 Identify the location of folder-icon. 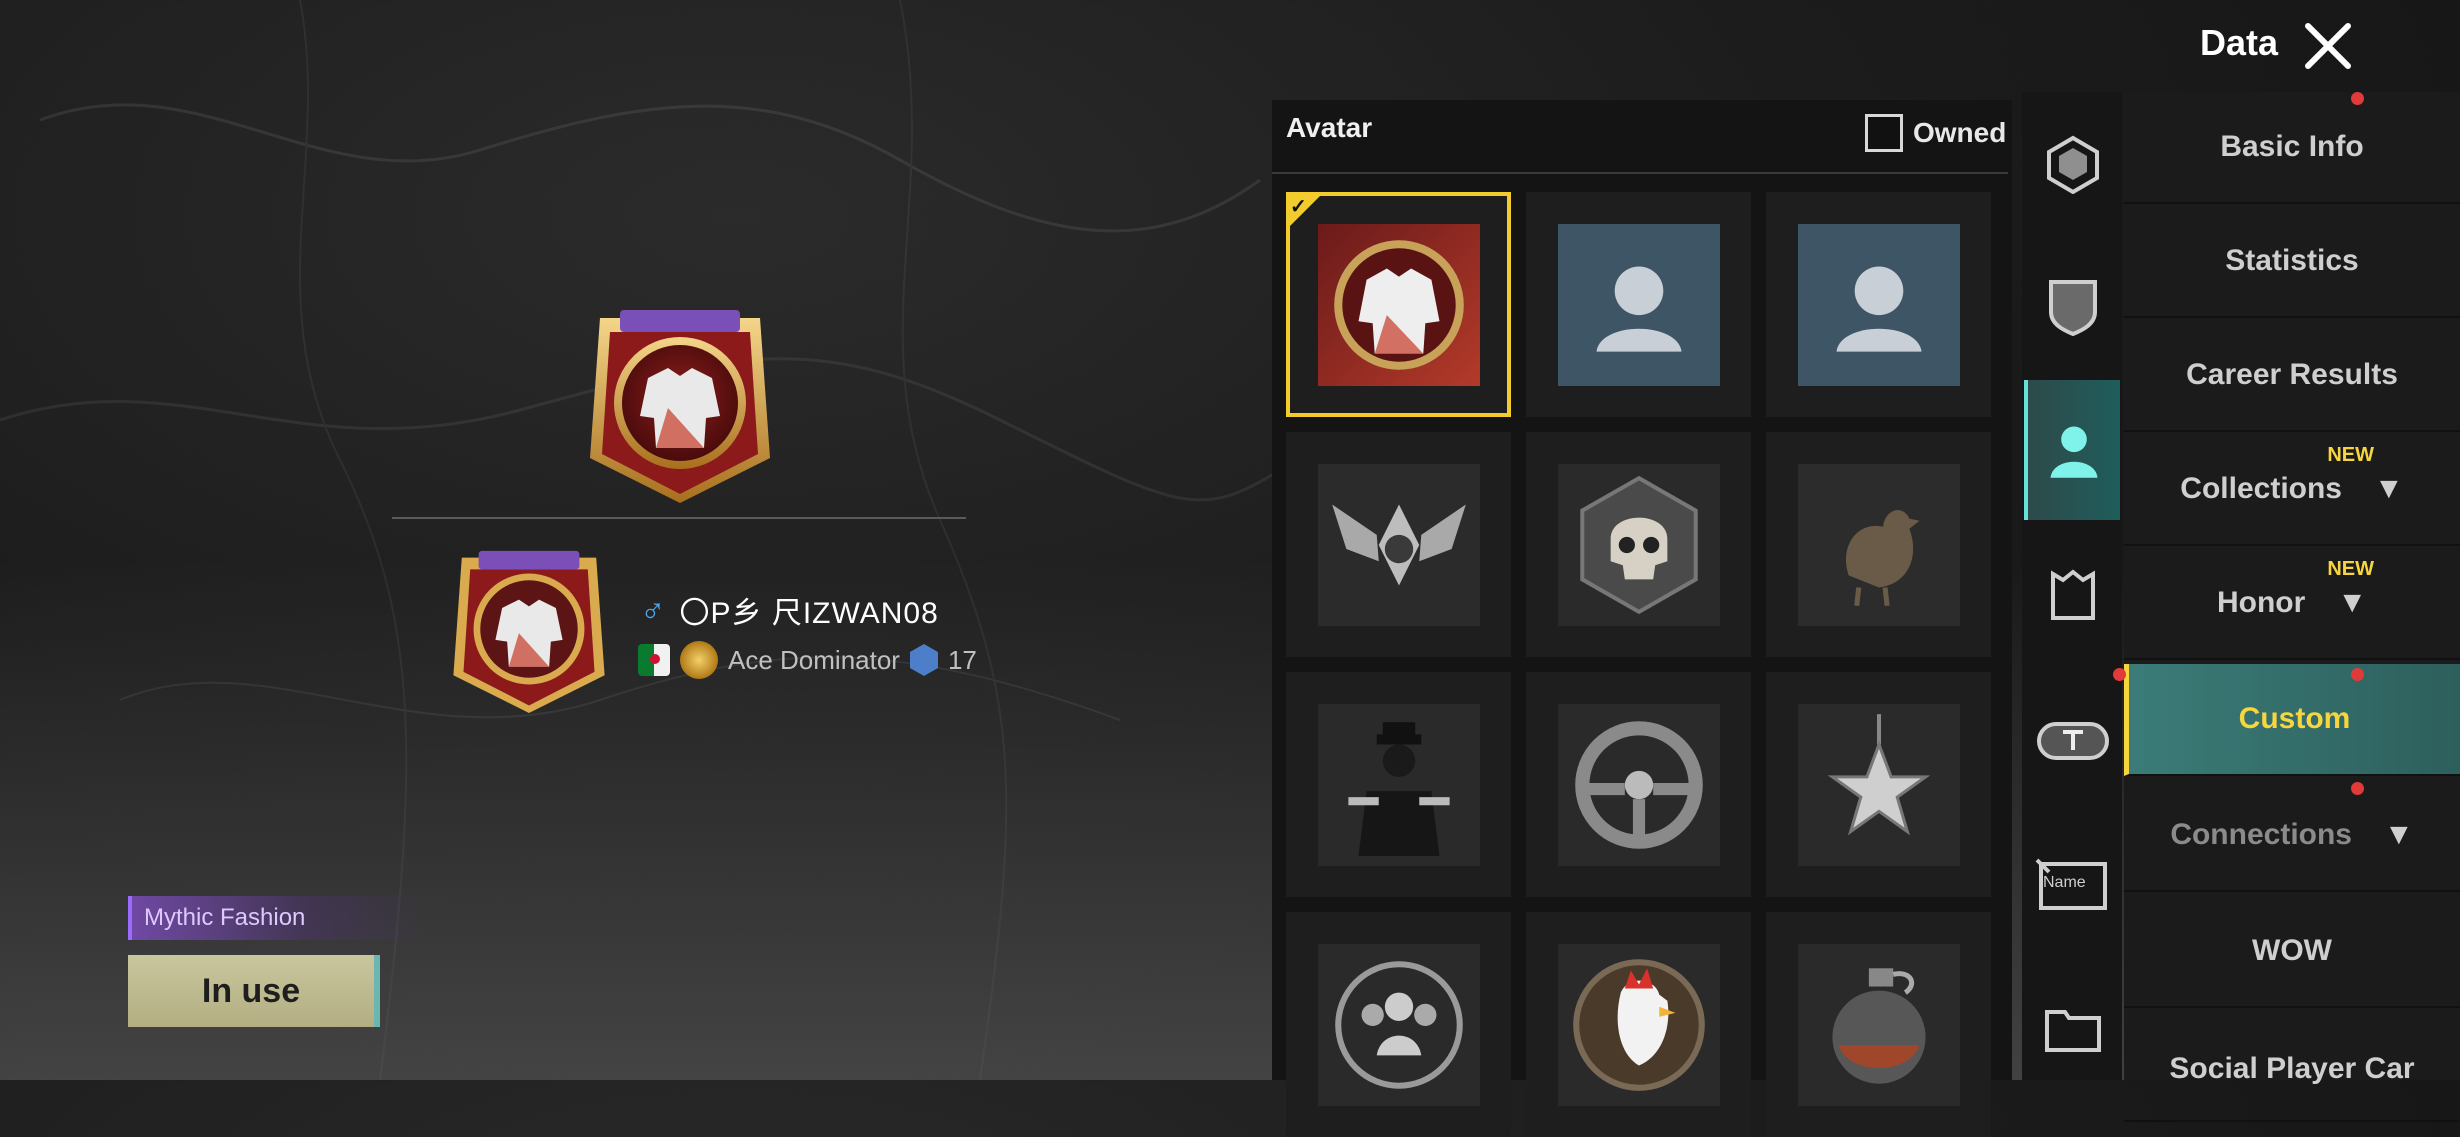
(2073, 1031).